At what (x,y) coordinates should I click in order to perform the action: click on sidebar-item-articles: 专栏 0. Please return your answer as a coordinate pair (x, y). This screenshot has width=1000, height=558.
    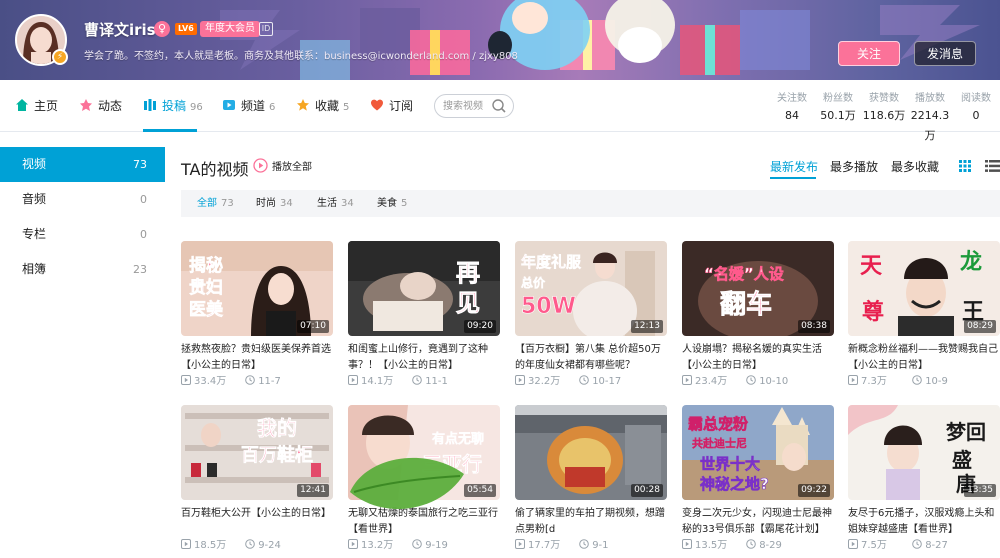
    Looking at the image, I should click on (82, 234).